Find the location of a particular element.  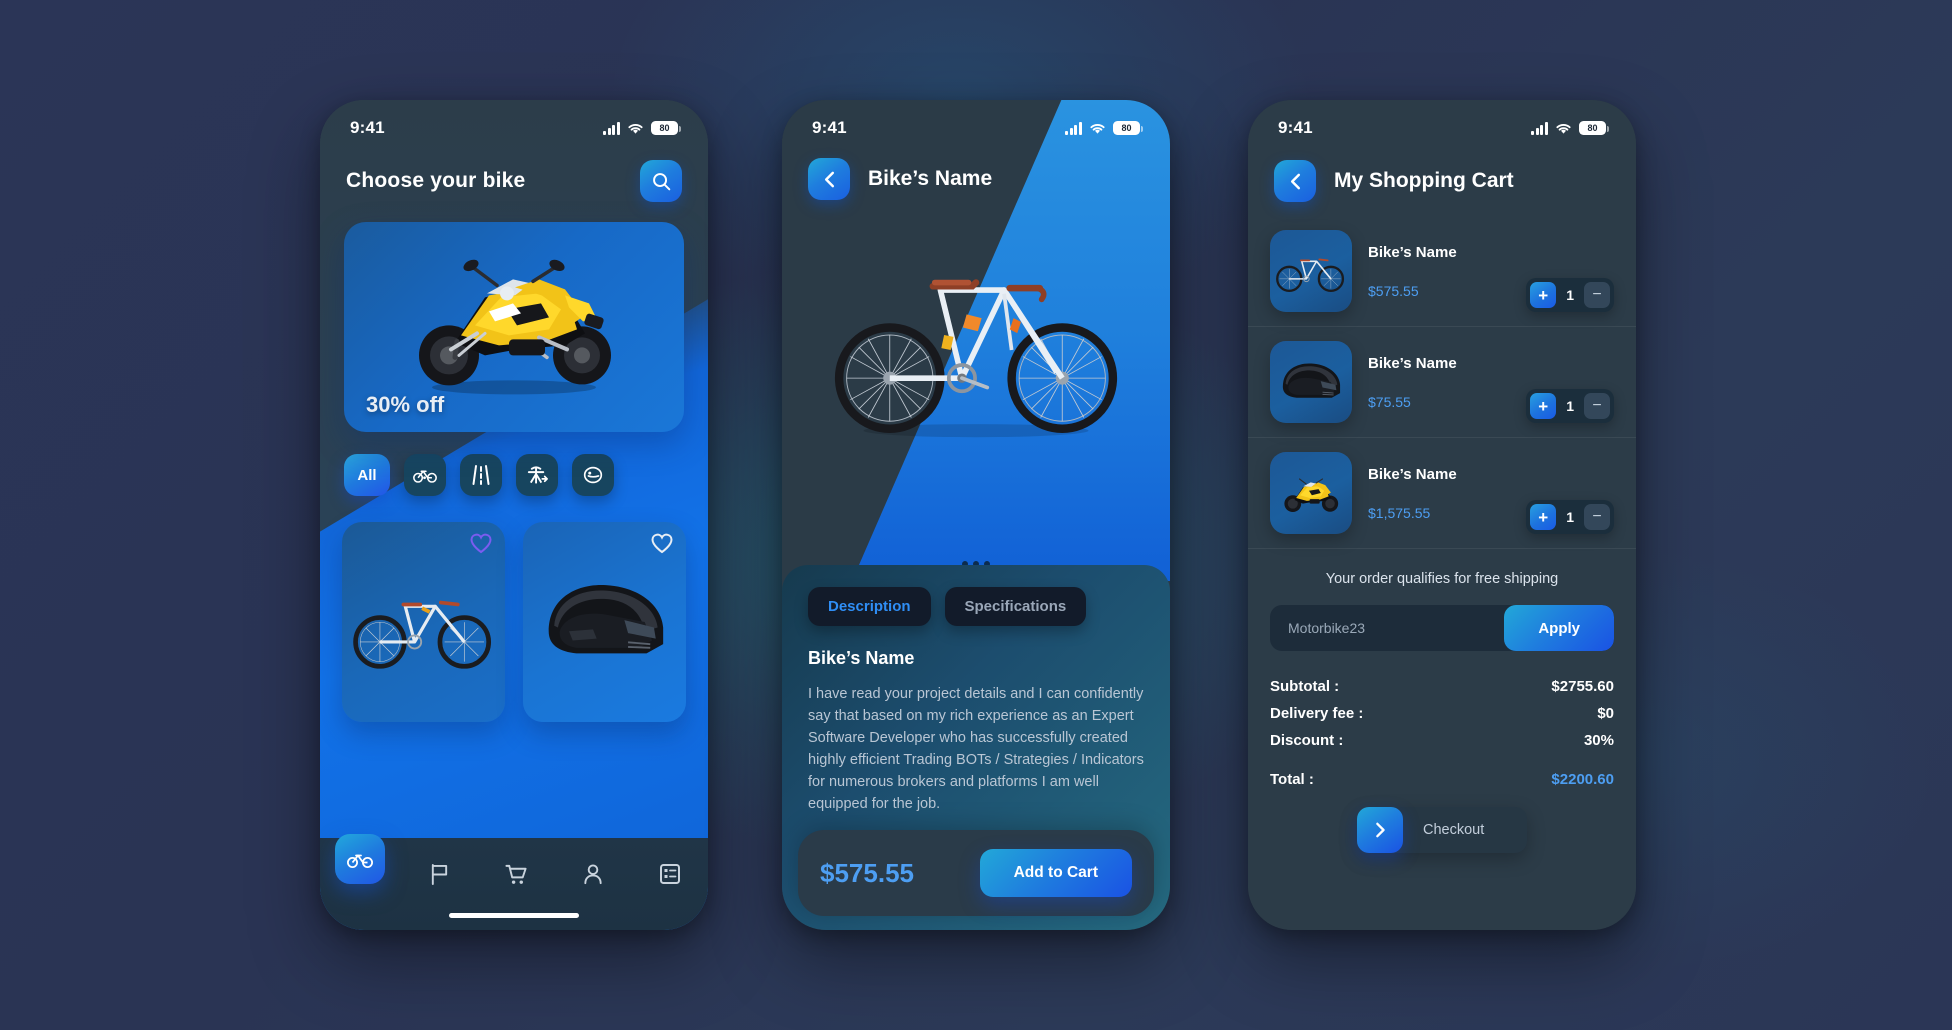

person-icon is located at coordinates (593, 873).